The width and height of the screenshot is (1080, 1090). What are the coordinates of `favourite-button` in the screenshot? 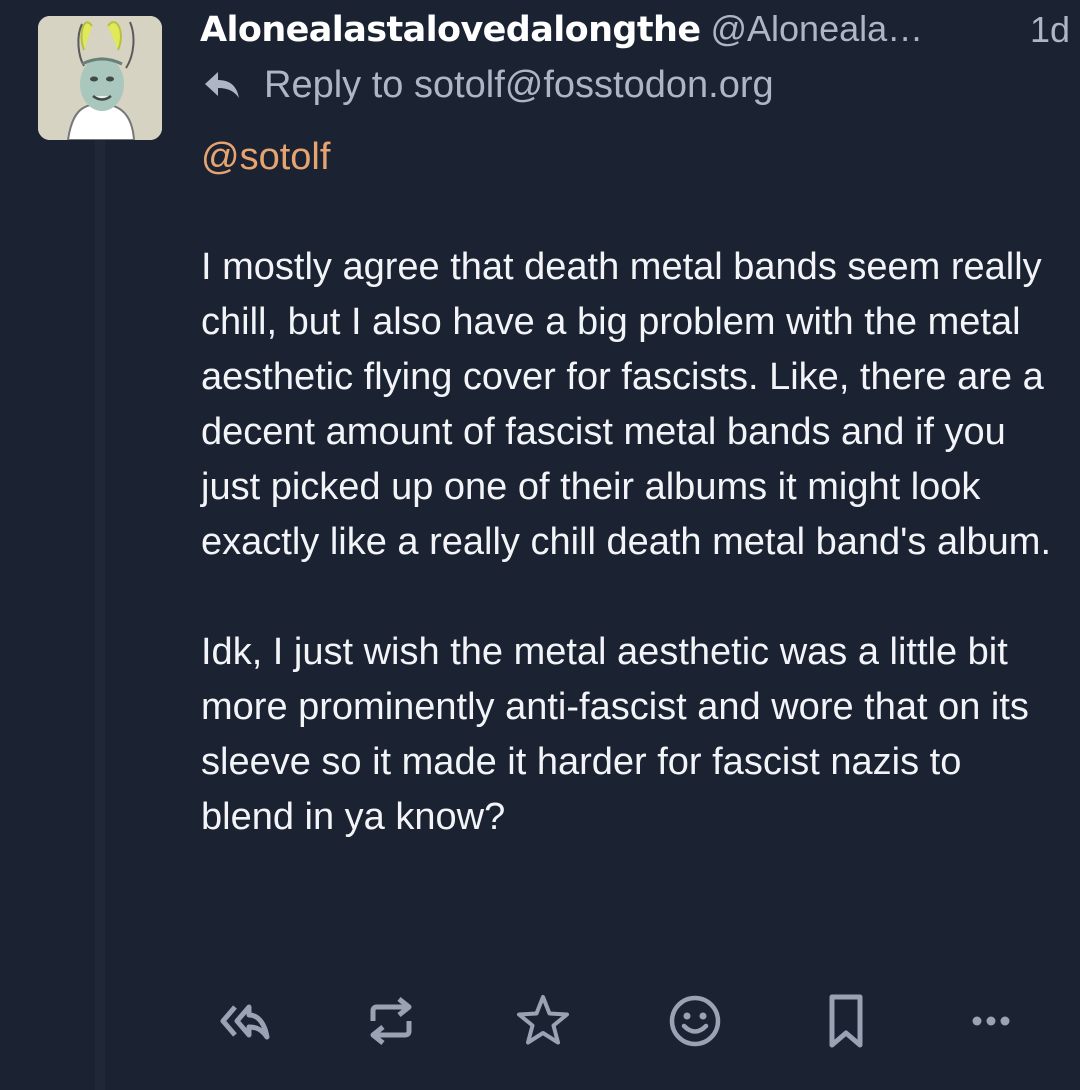 It's located at (543, 1021).